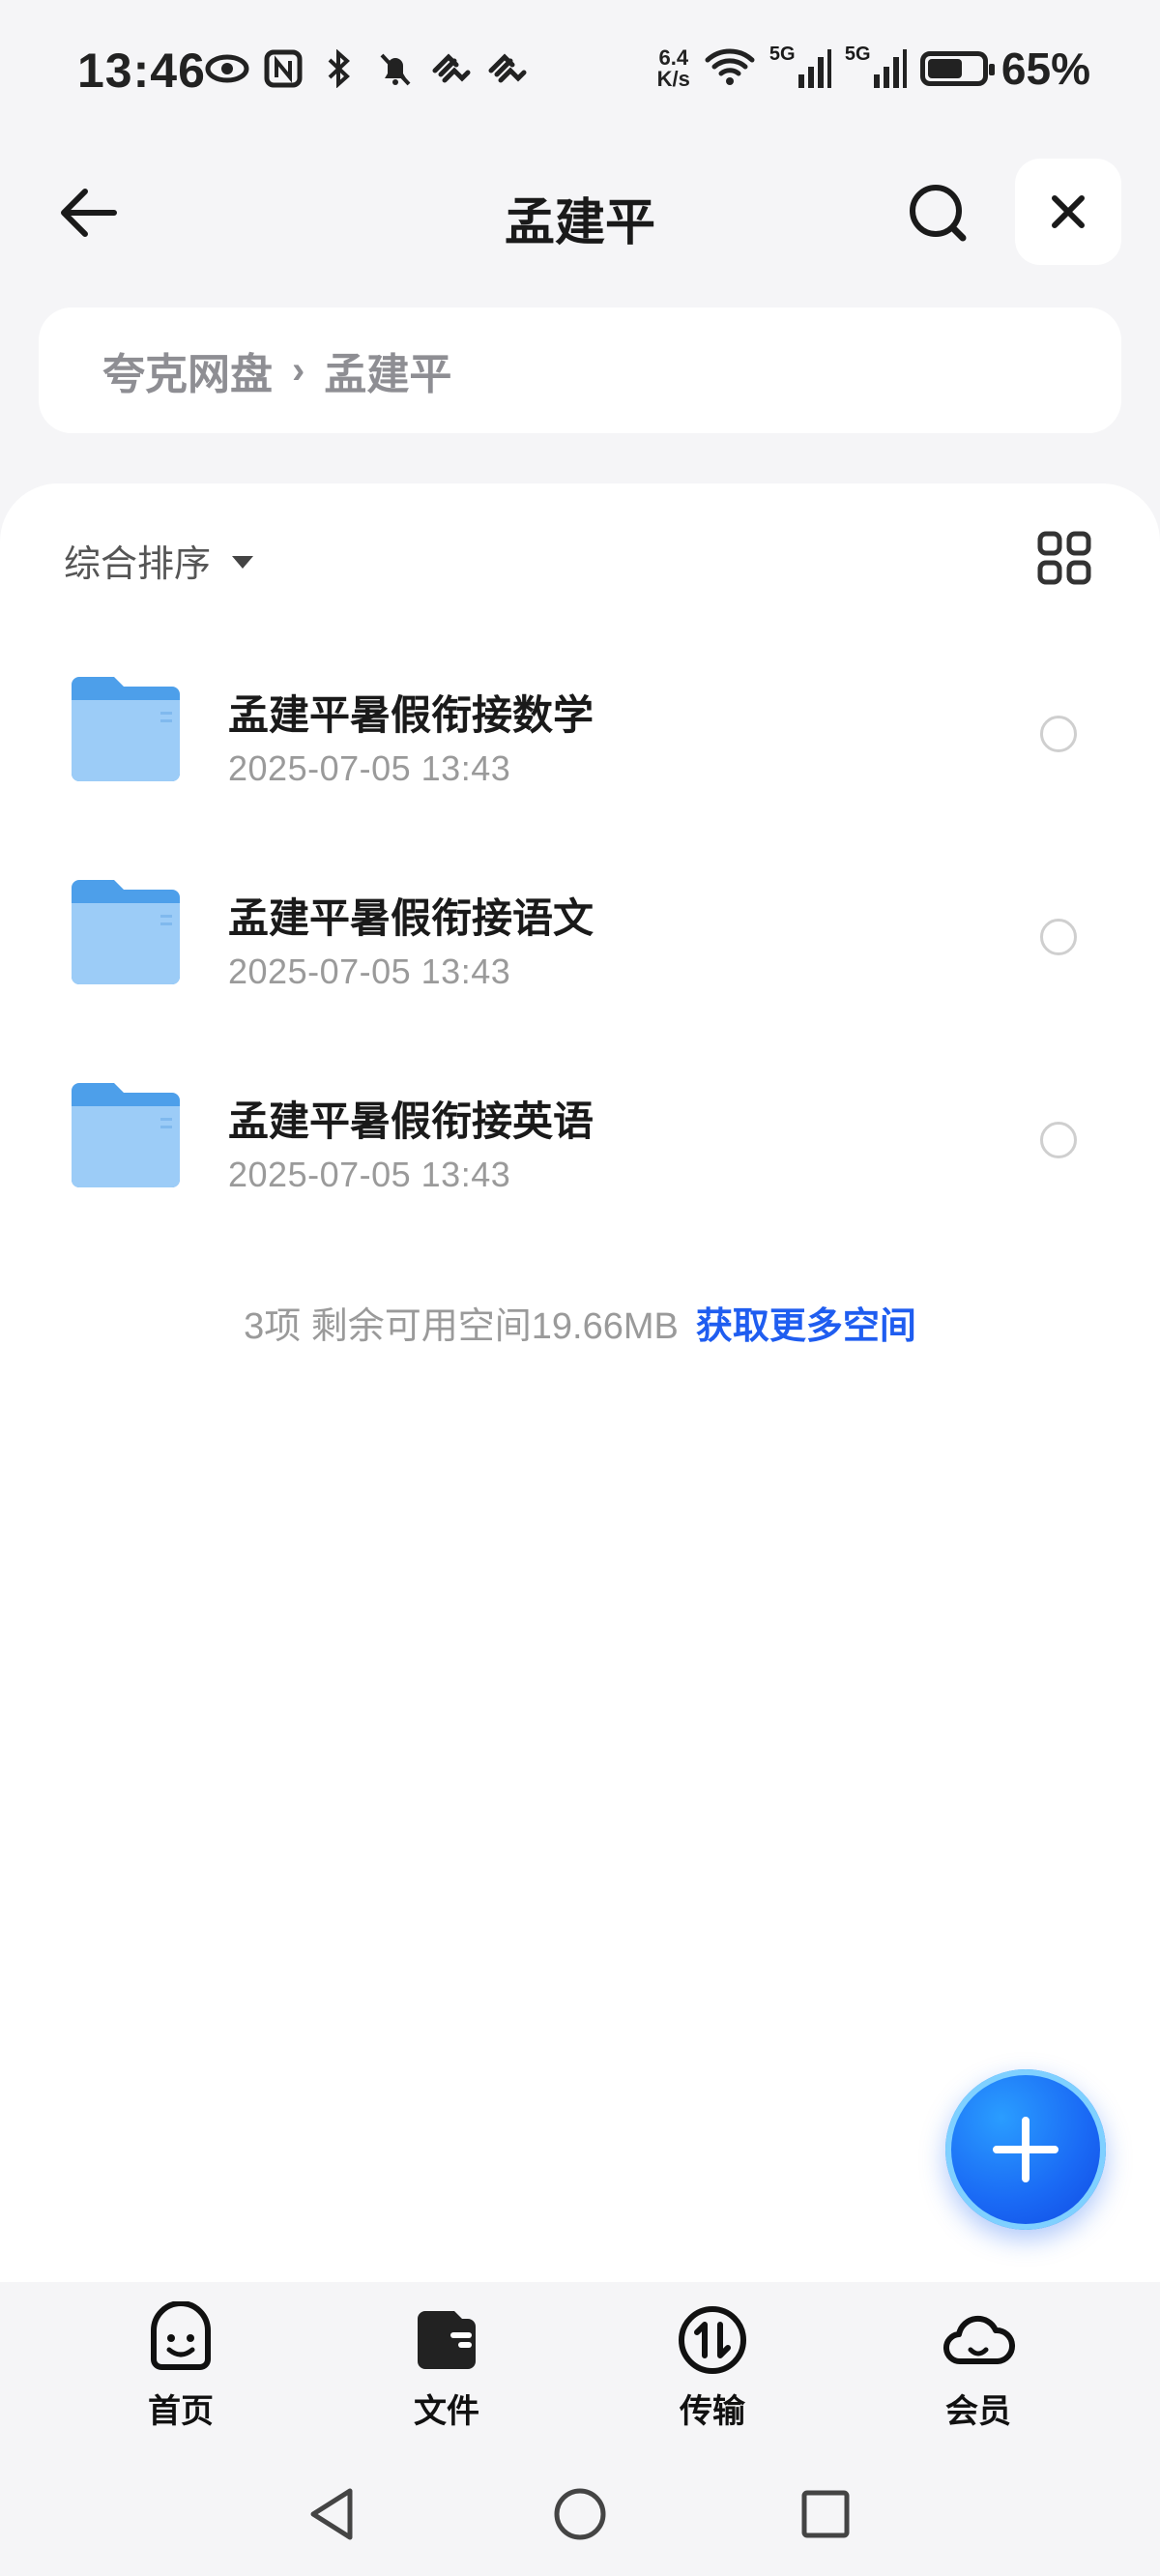 The image size is (1160, 2576). What do you see at coordinates (340, 68) in the screenshot?
I see `bluetooth-icon` at bounding box center [340, 68].